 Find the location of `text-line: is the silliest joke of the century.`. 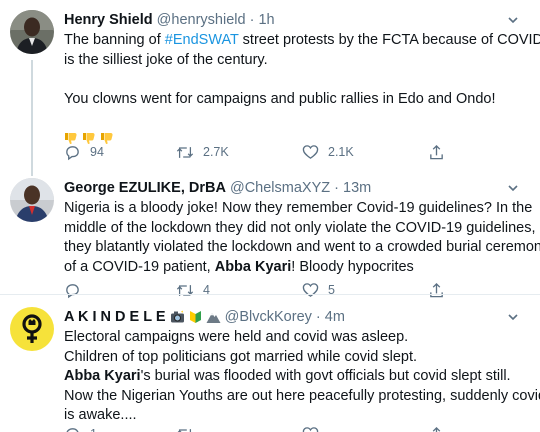

text-line: is the silliest joke of the century. is located at coordinates (166, 59).